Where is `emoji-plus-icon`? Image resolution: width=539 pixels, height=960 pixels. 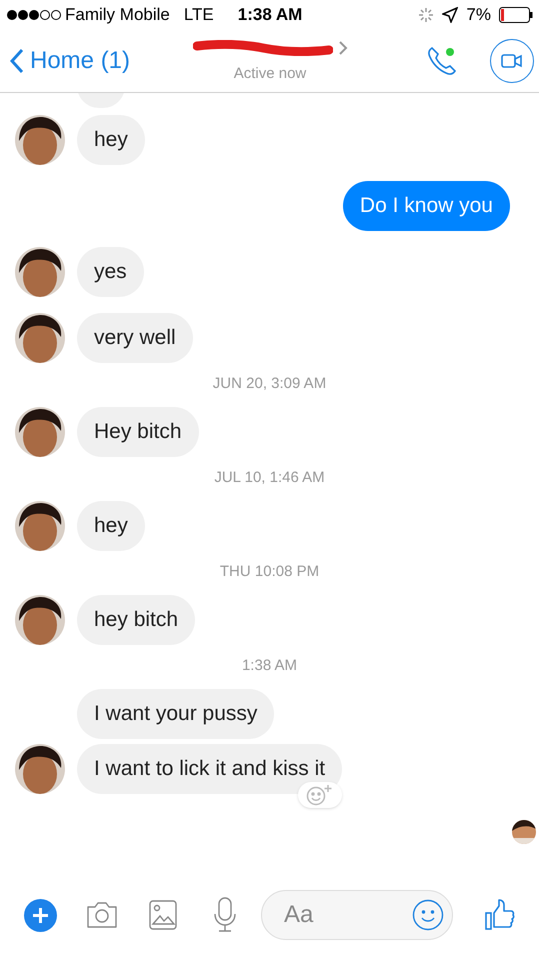
emoji-plus-icon is located at coordinates (320, 795).